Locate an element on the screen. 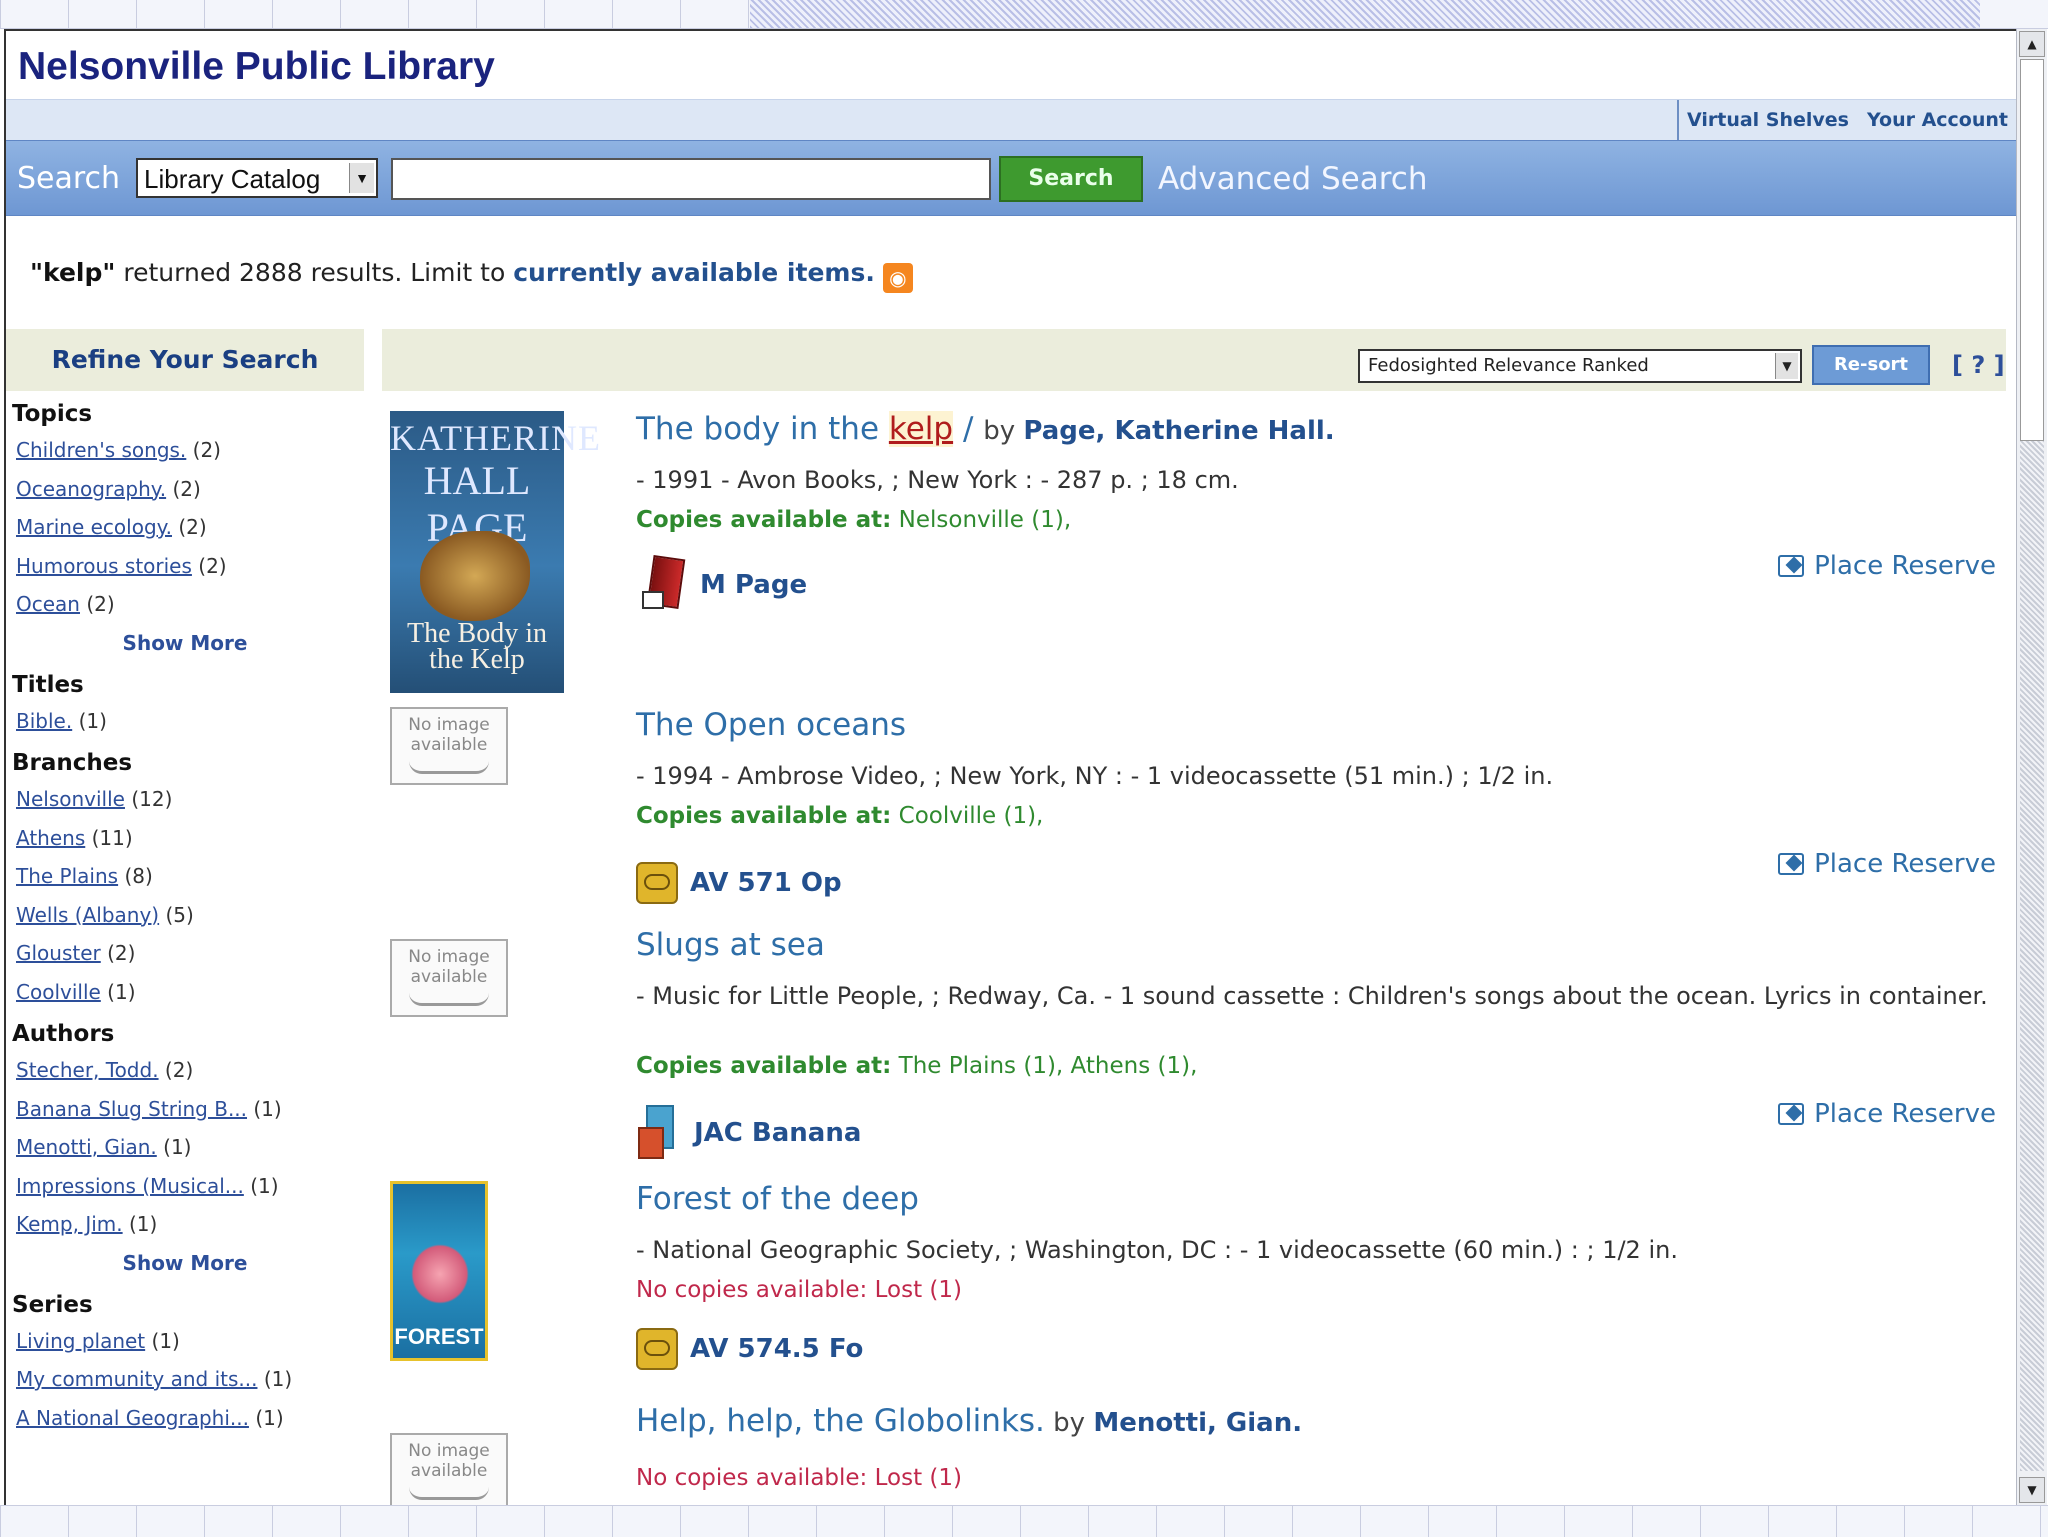 This screenshot has width=2048, height=1537. help-link: [ ? ] is located at coordinates (1978, 365).